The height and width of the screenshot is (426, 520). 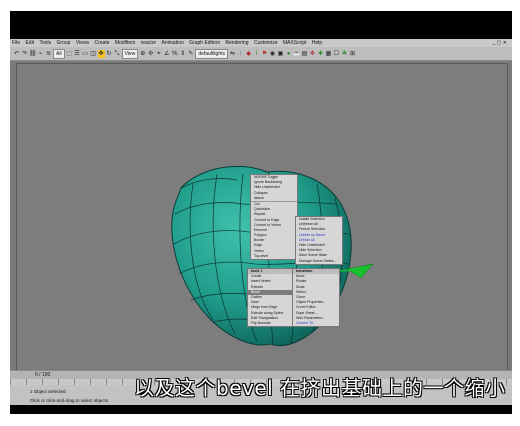 I want to click on angle-snap-icon: ∠, so click(x=166, y=54).